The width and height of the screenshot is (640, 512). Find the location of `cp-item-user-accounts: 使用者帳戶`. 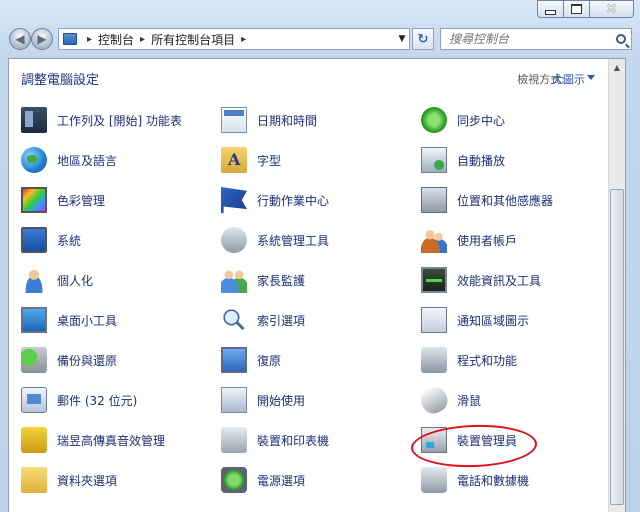

cp-item-user-accounts: 使用者帳戶 is located at coordinates (469, 240).